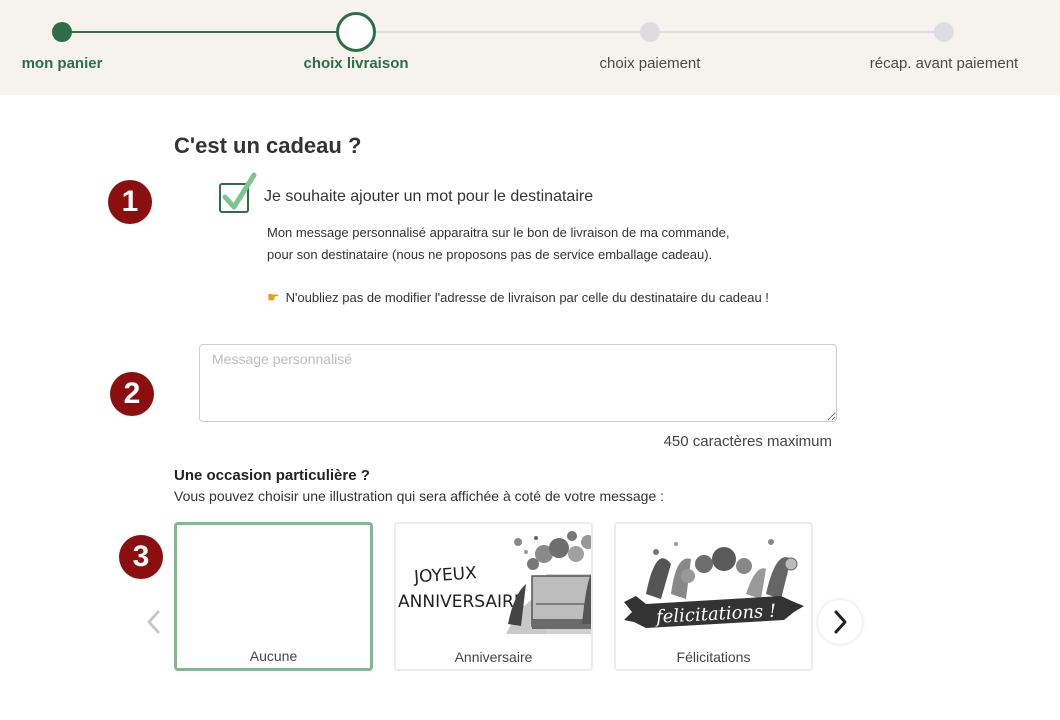 The image size is (1060, 720). What do you see at coordinates (132, 394) in the screenshot?
I see `annotation-badge-2: 2` at bounding box center [132, 394].